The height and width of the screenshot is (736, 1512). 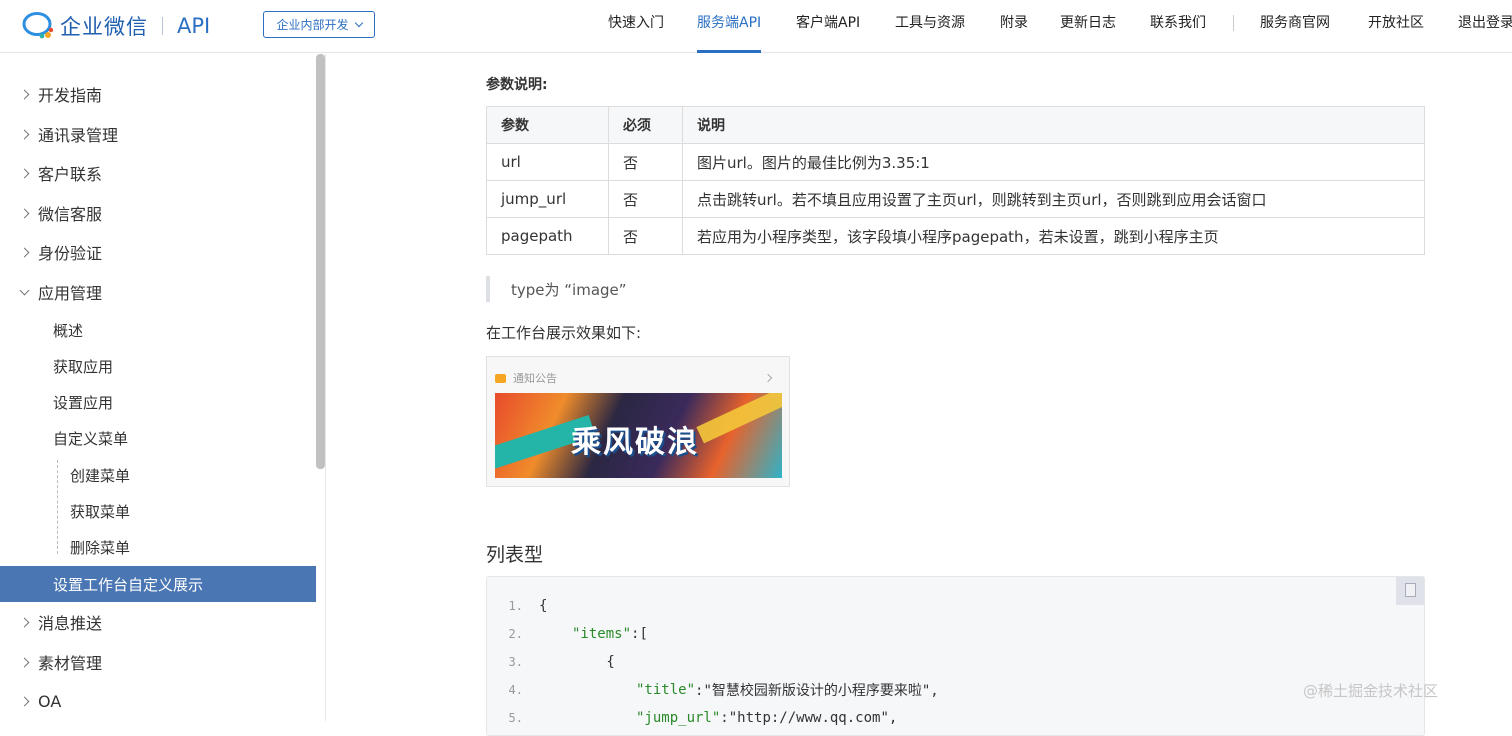 I want to click on table-header-row: 参数 必须 说明, so click(x=955, y=125).